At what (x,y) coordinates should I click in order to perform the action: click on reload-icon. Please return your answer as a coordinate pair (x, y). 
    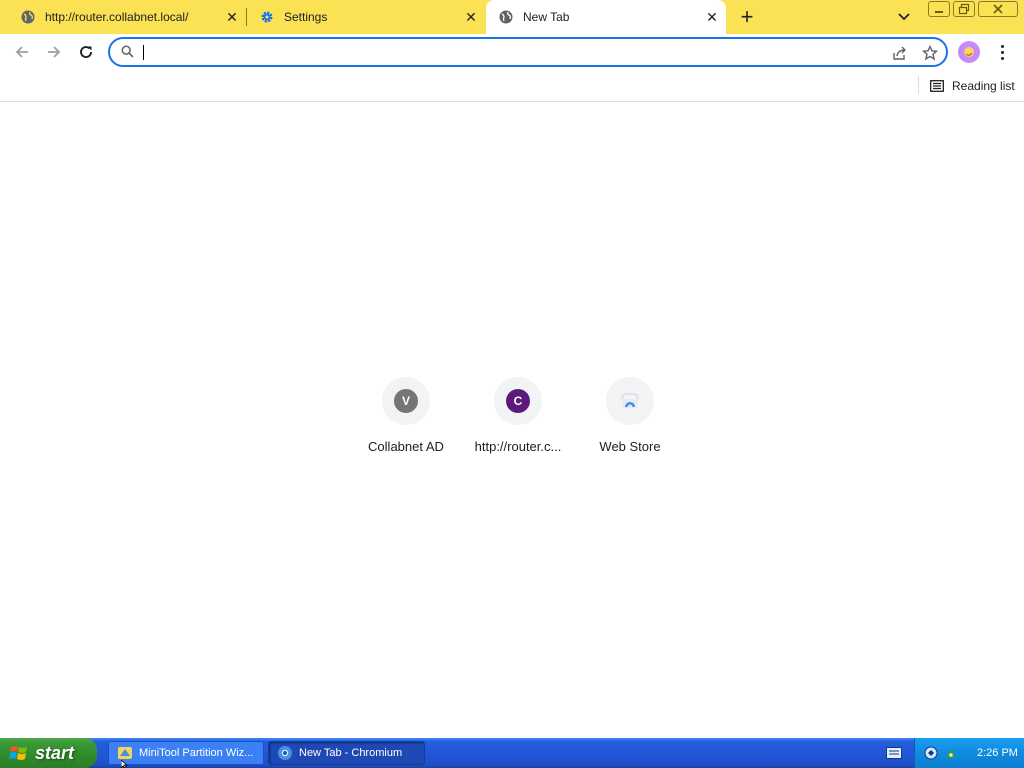
    Looking at the image, I should click on (86, 52).